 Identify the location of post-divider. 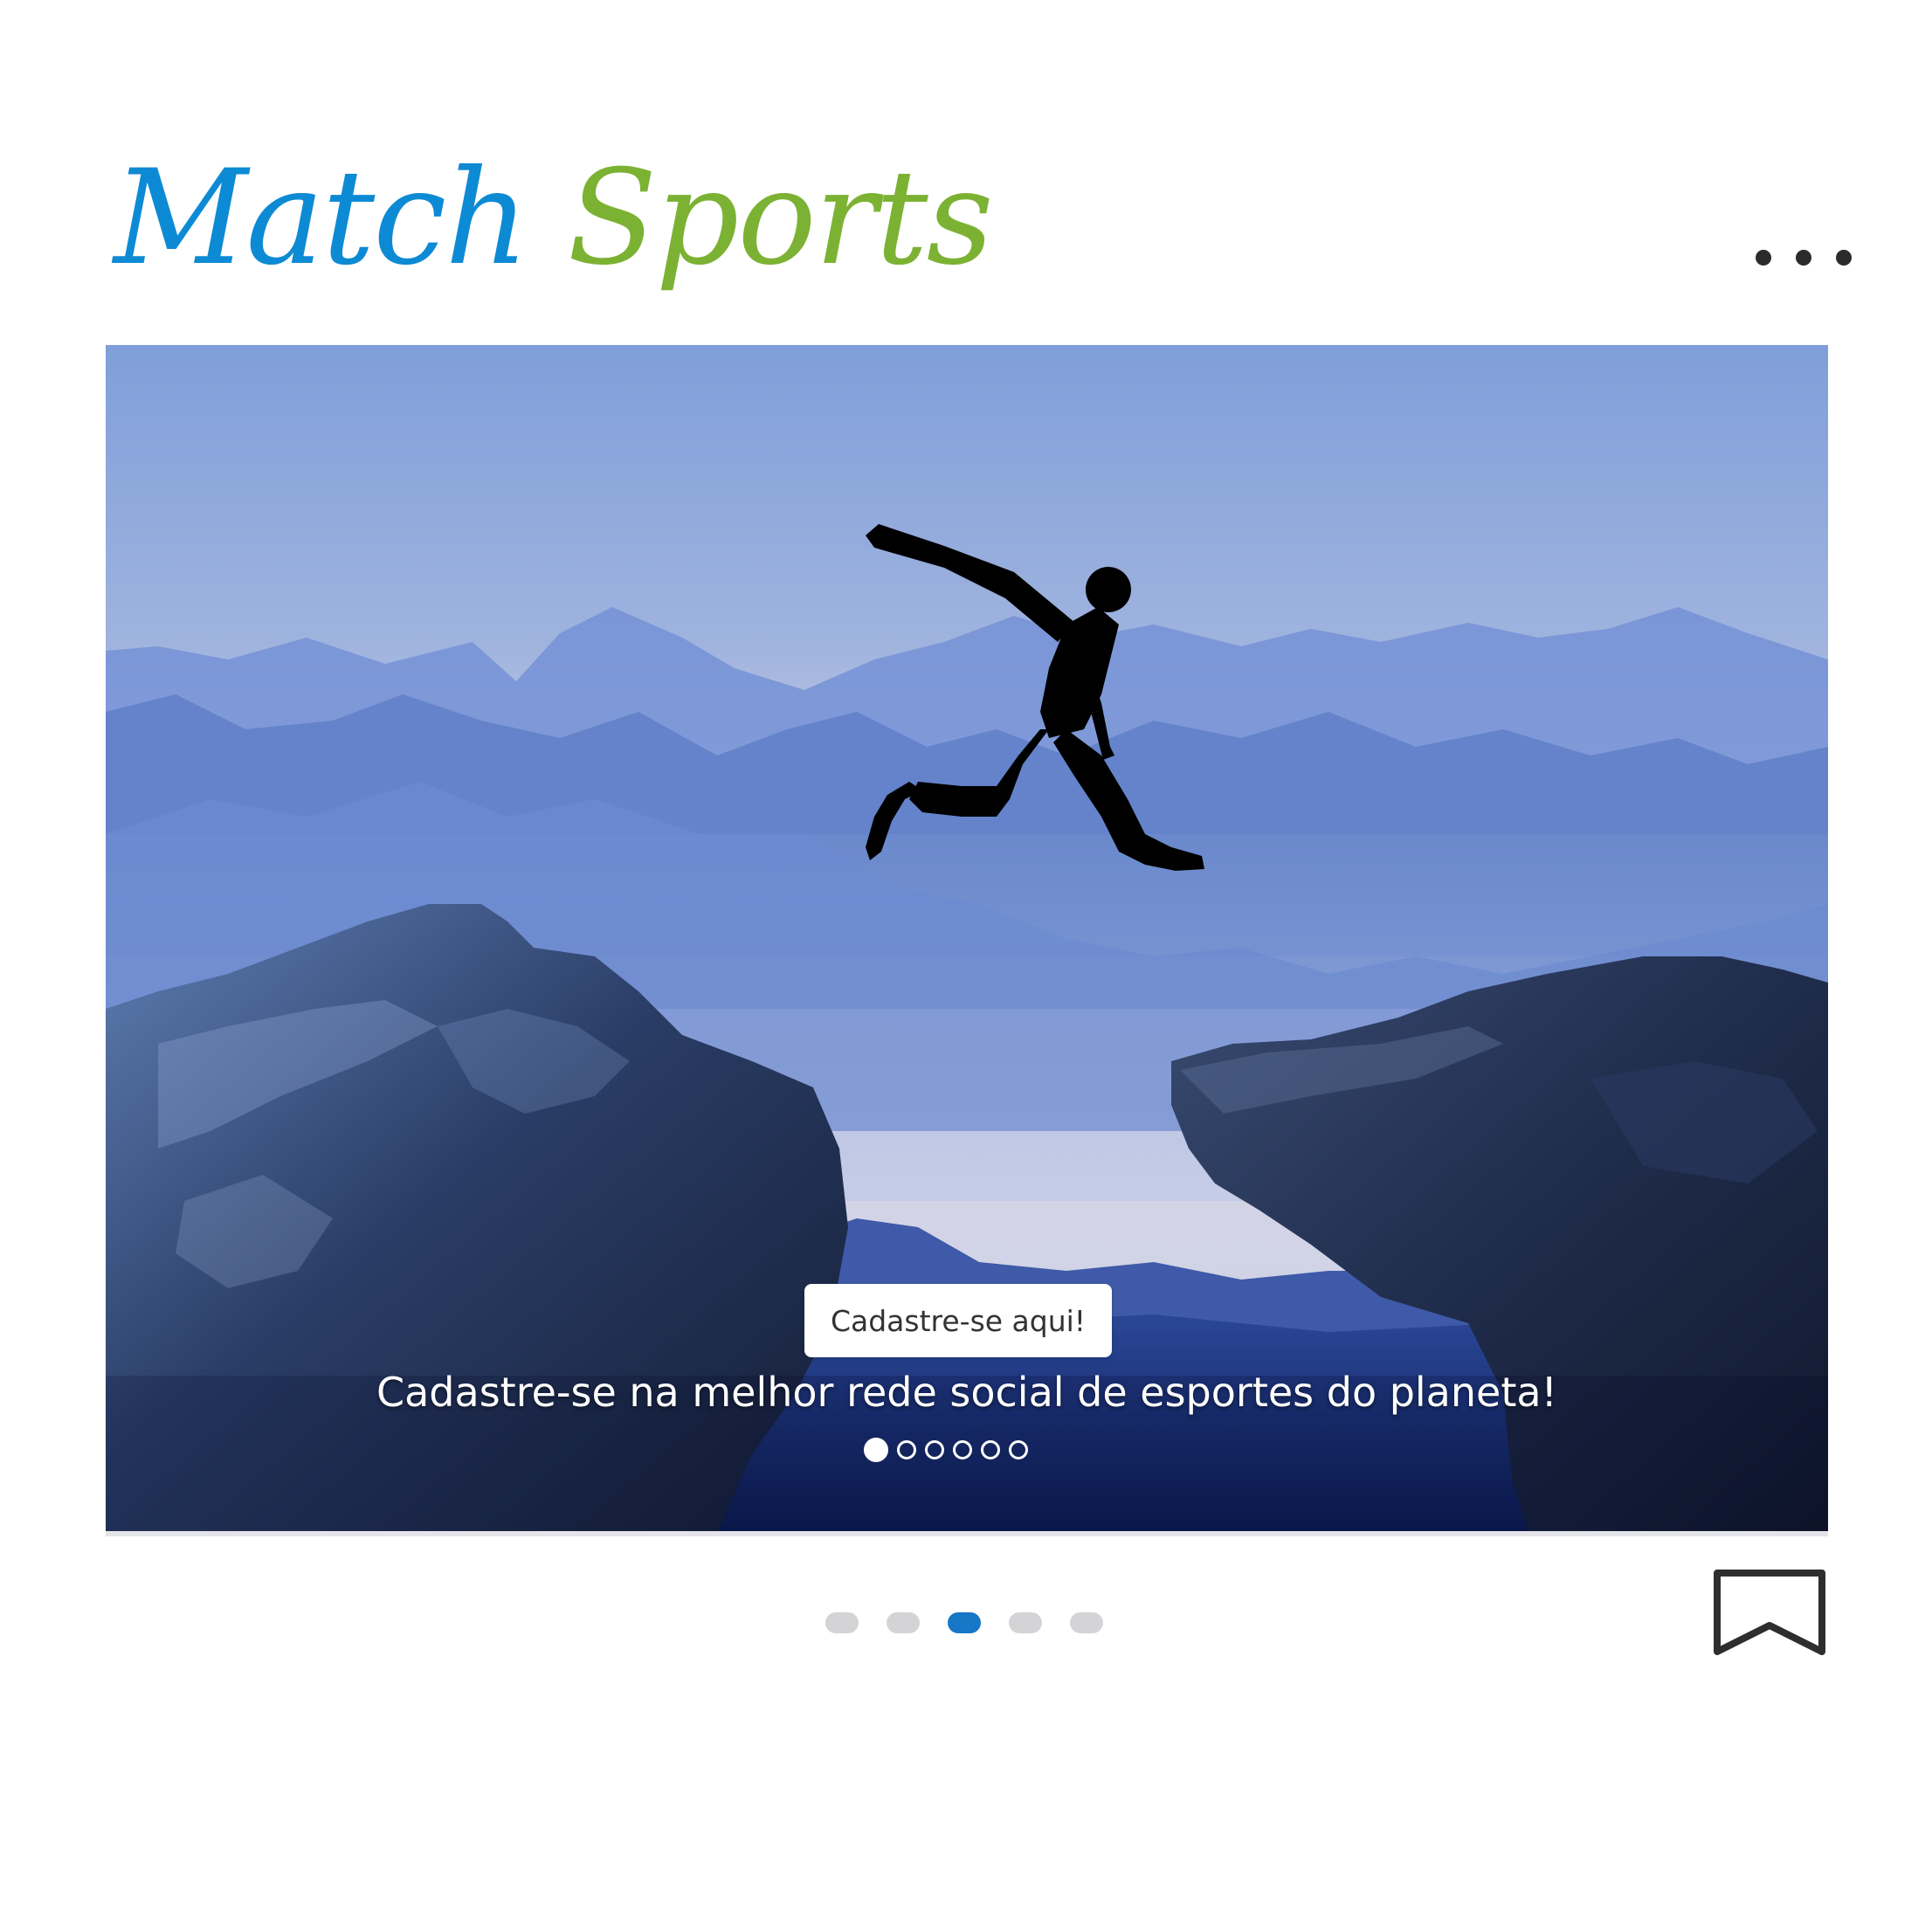
(967, 1533).